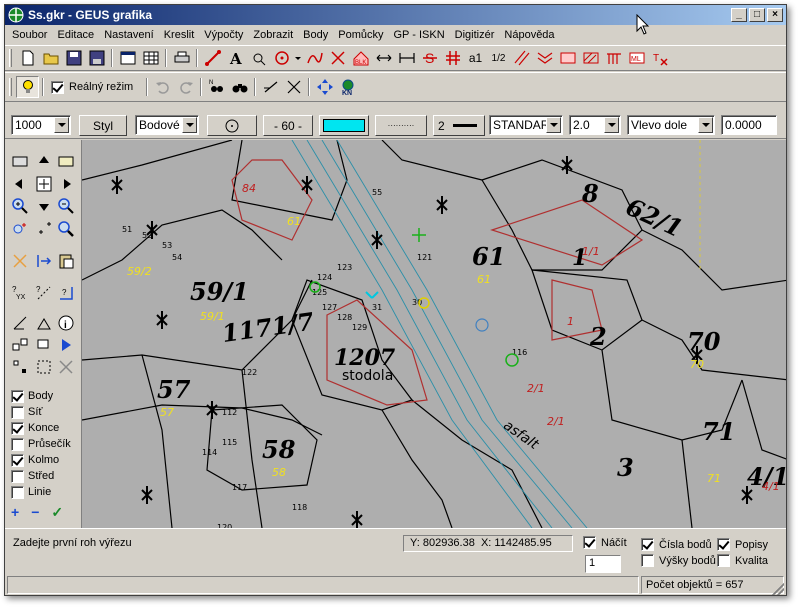 Image resolution: width=799 pixels, height=609 pixels. I want to click on text-height-combo: 2.0, so click(595, 125).